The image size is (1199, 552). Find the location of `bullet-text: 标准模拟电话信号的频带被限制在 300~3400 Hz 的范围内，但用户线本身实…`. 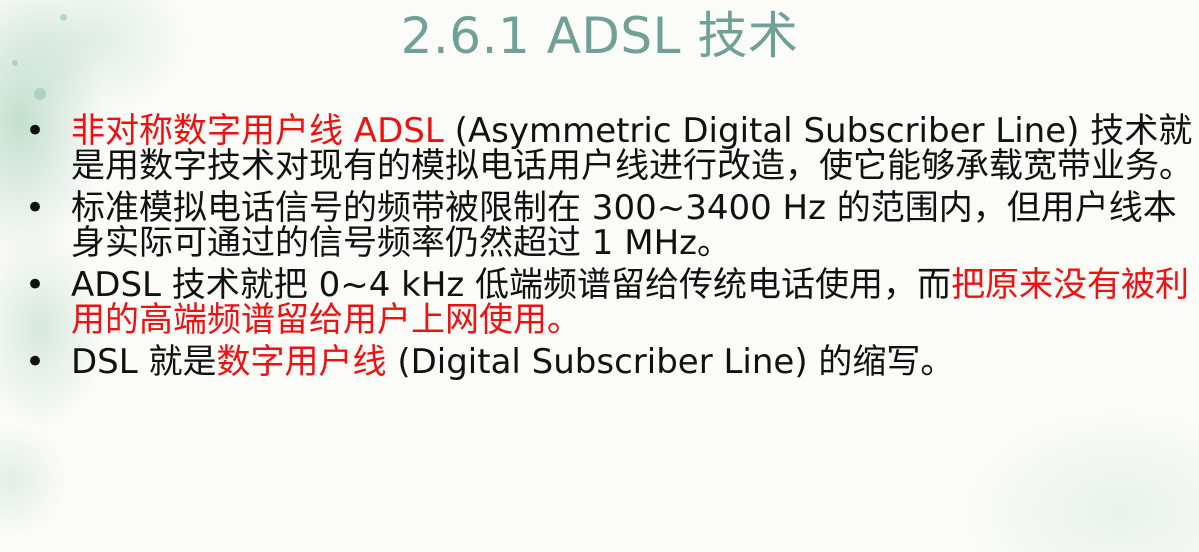

bullet-text: 标准模拟电话信号的频带被限制在 300~3400 Hz 的范围内，但用户线本身实… is located at coordinates (624, 225).